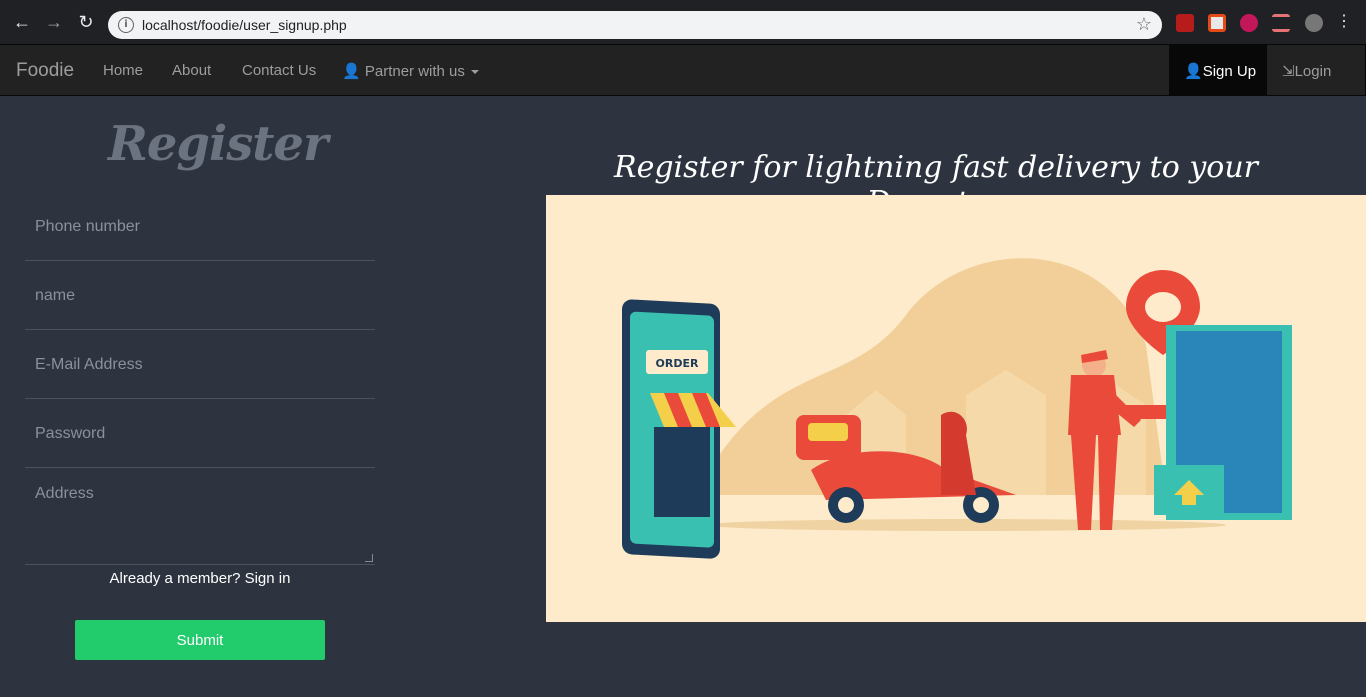  Describe the element at coordinates (200, 640) in the screenshot. I see `submit-button: Submit` at that location.